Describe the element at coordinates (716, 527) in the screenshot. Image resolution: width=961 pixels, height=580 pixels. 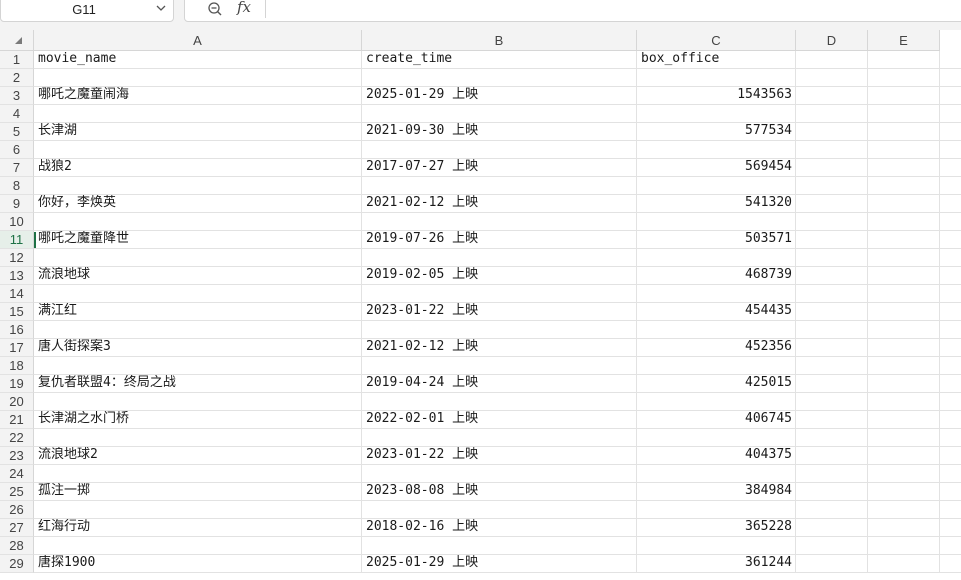
I see `cell-c: 365228` at that location.